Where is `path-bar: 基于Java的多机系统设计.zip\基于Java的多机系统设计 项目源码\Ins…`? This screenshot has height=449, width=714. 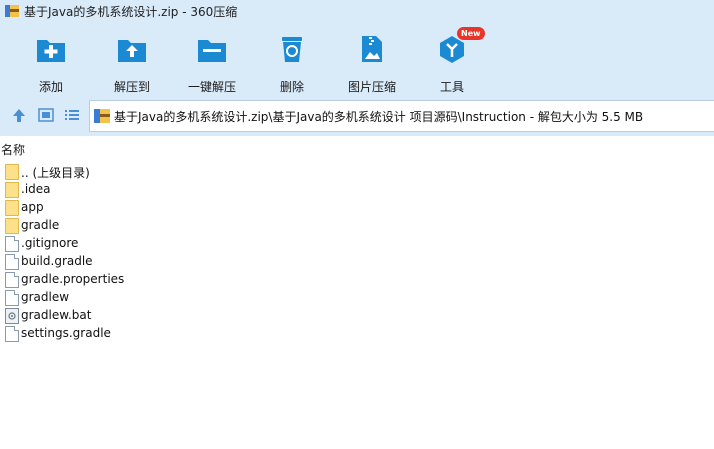
path-bar: 基于Java的多机系统设计.zip\基于Java的多机系统设计 项目源码\Ins… is located at coordinates (401, 116).